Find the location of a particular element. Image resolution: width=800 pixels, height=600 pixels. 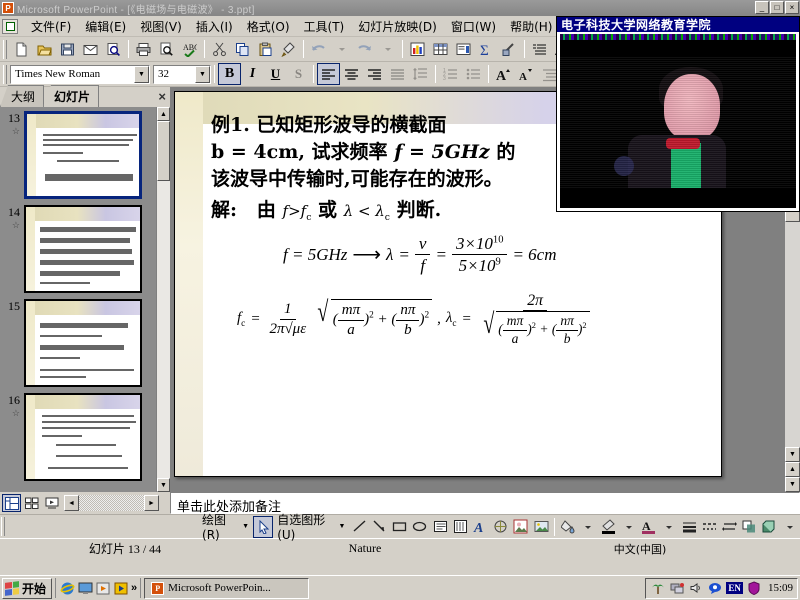

copy-icon is located at coordinates (242, 49).